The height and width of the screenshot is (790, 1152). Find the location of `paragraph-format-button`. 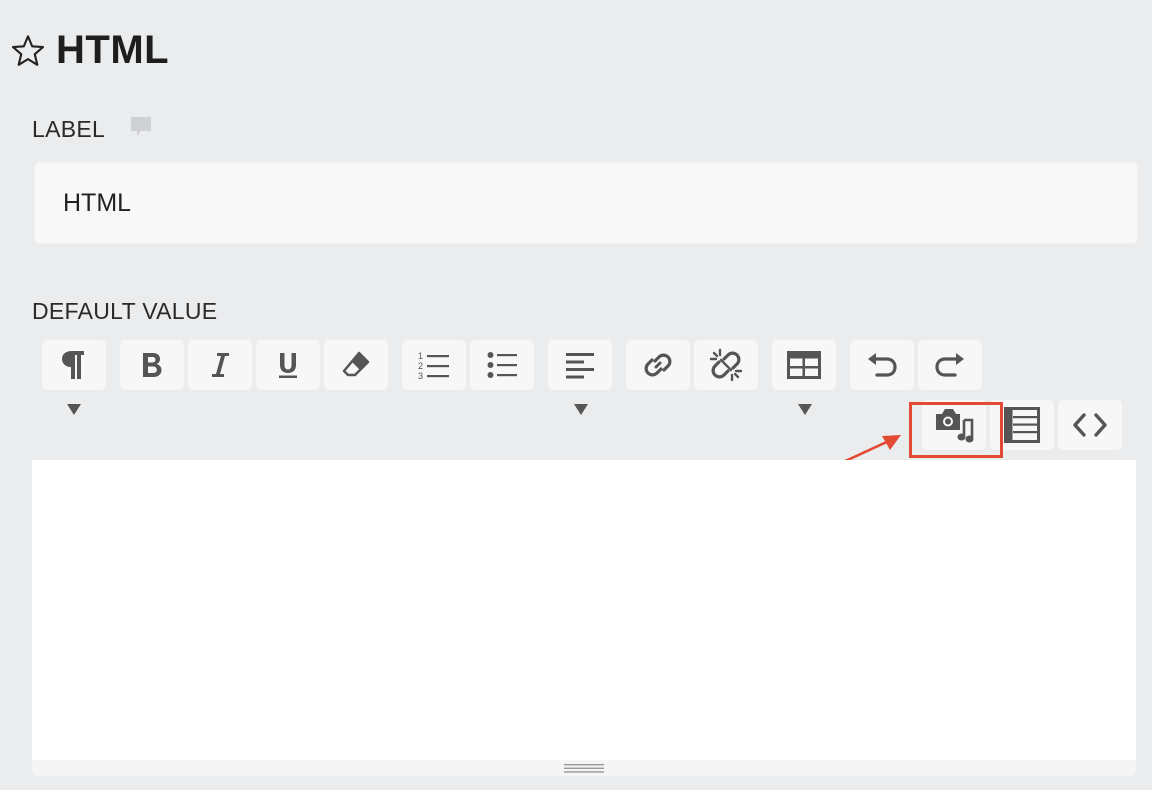

paragraph-format-button is located at coordinates (74, 365).